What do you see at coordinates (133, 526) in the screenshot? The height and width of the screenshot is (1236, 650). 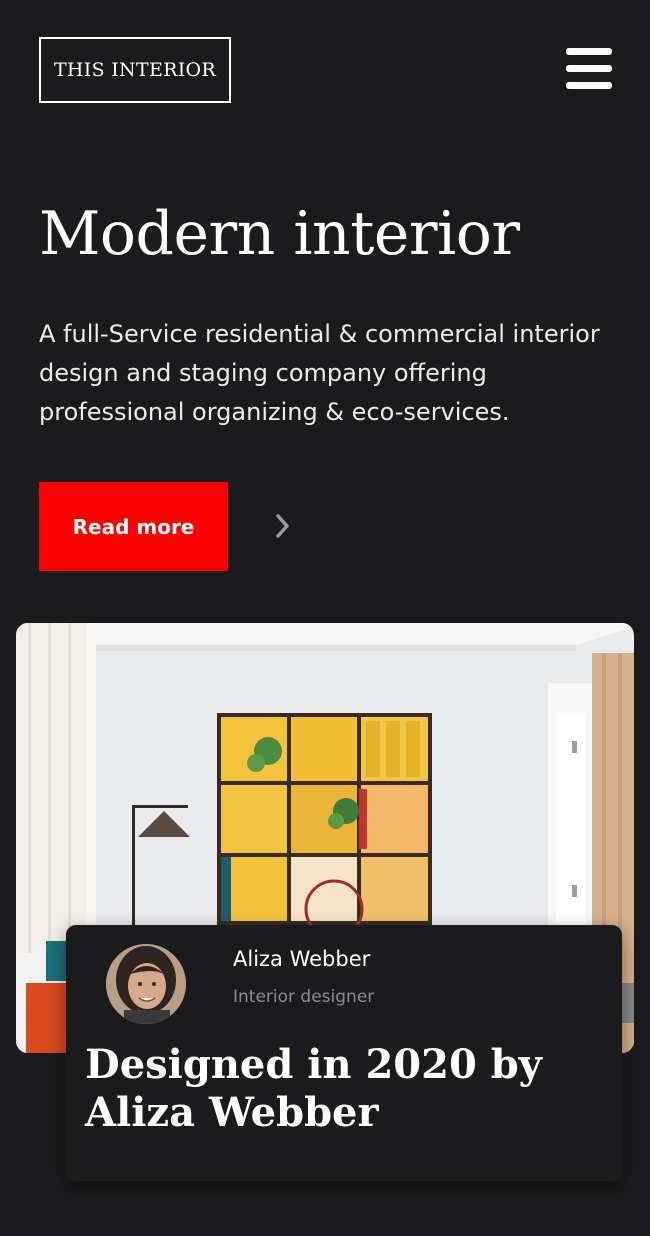 I see `read-more-button: Read more` at bounding box center [133, 526].